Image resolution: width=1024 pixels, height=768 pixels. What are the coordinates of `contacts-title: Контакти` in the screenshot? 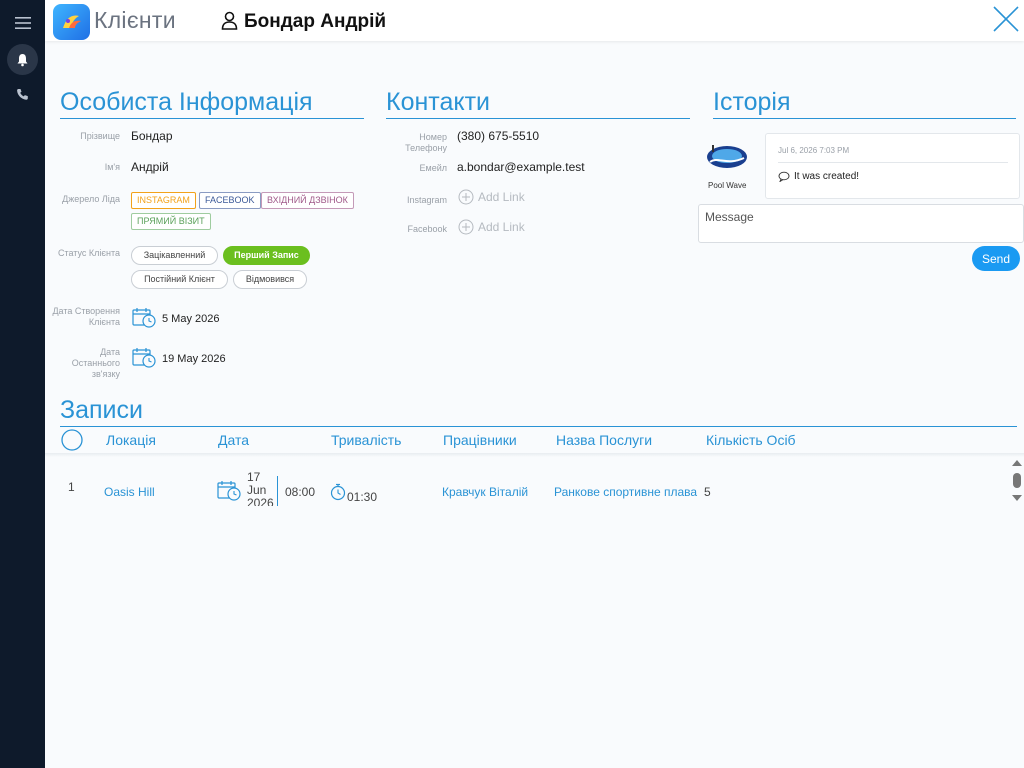 It's located at (538, 103).